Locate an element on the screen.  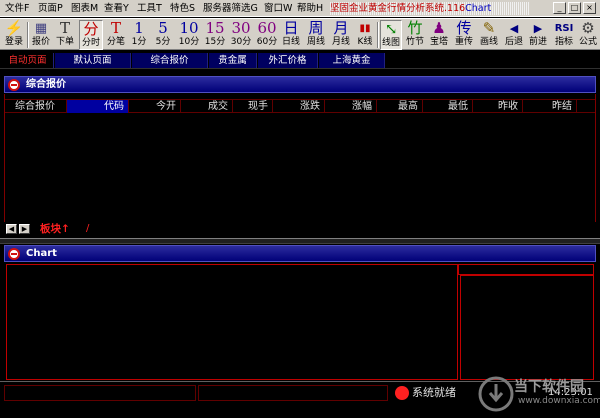
quote-panel-title: 综合报价 is located at coordinates (46, 84).